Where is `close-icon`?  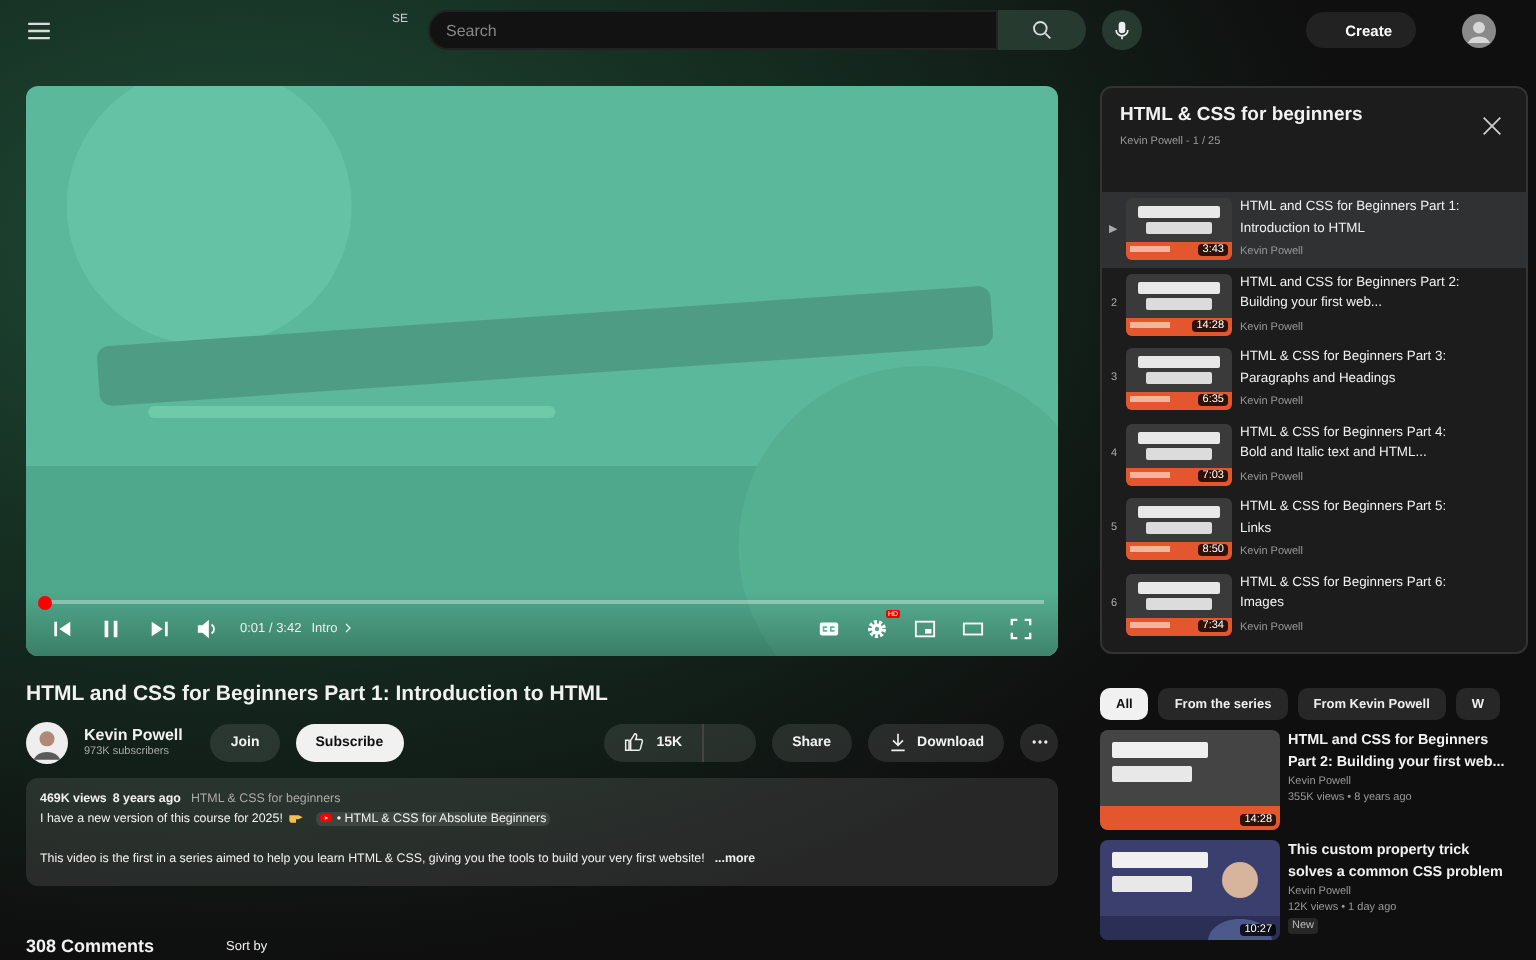
close-icon is located at coordinates (1492, 126).